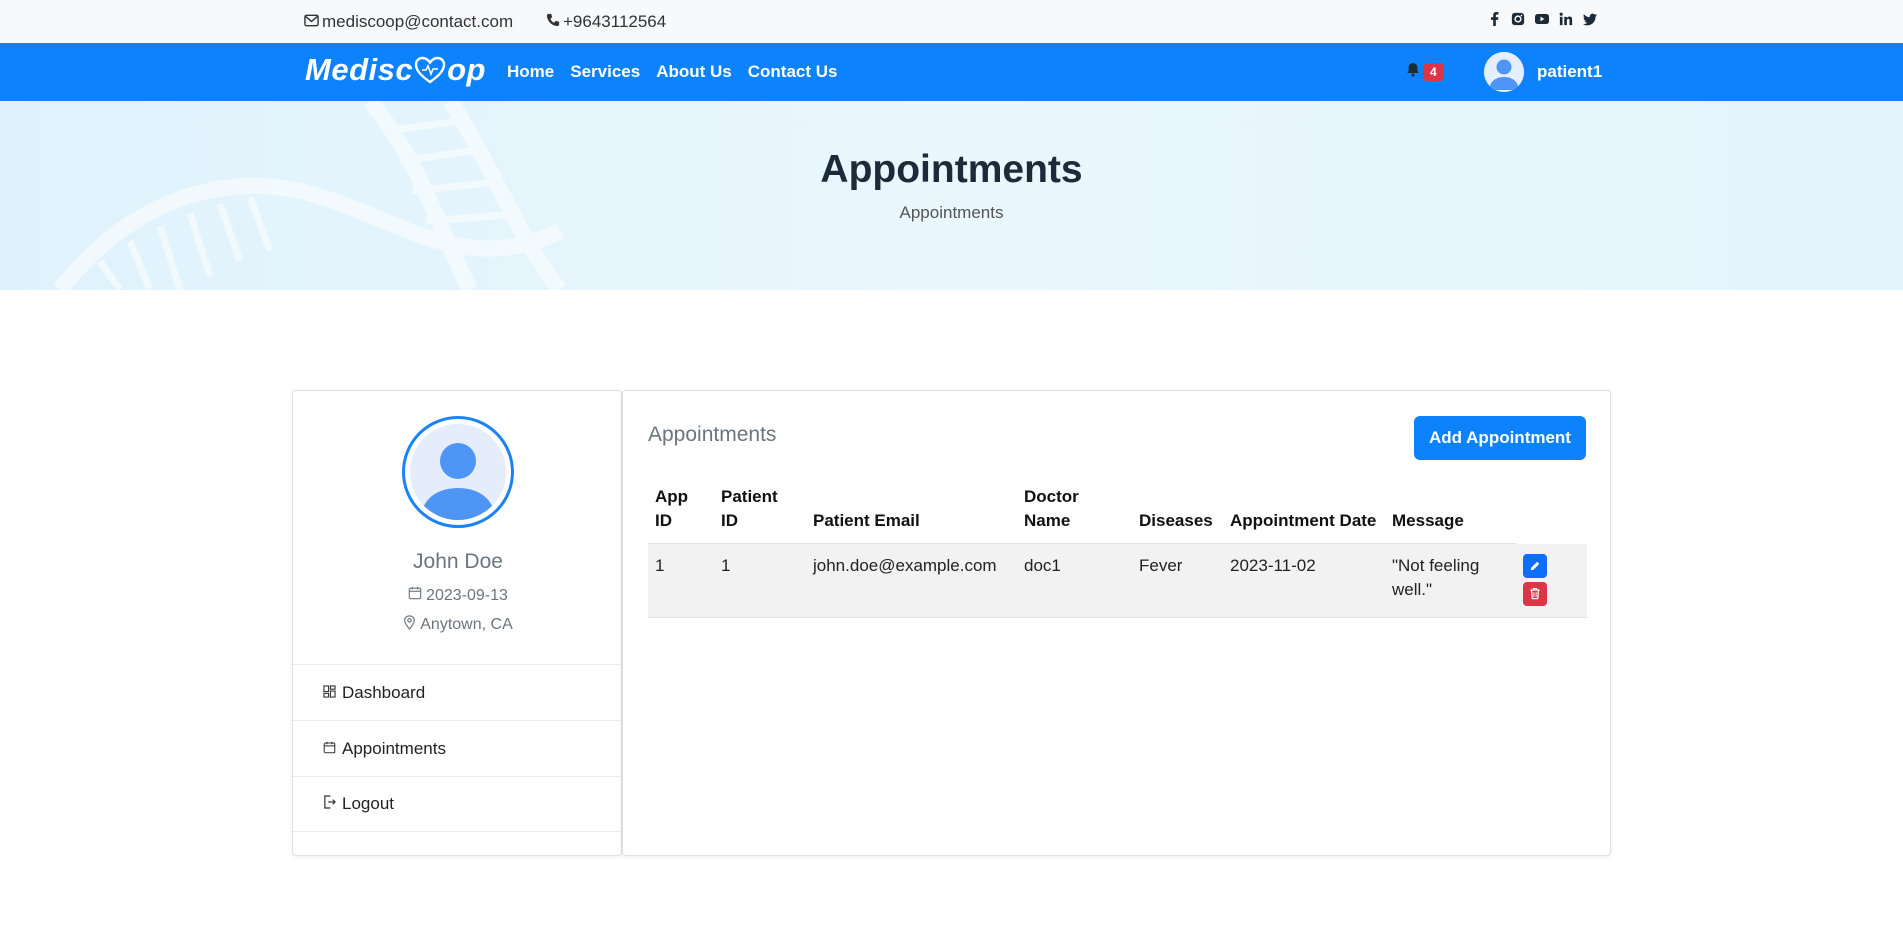  I want to click on col-patient-id: Patient ID, so click(760, 512).